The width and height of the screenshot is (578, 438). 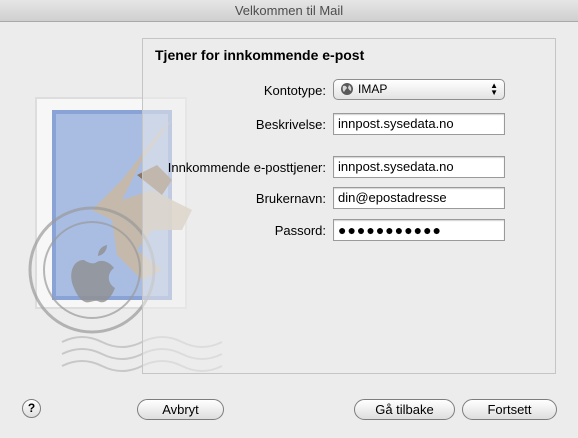 I want to click on continue-button: Fortsett, so click(x=509, y=409).